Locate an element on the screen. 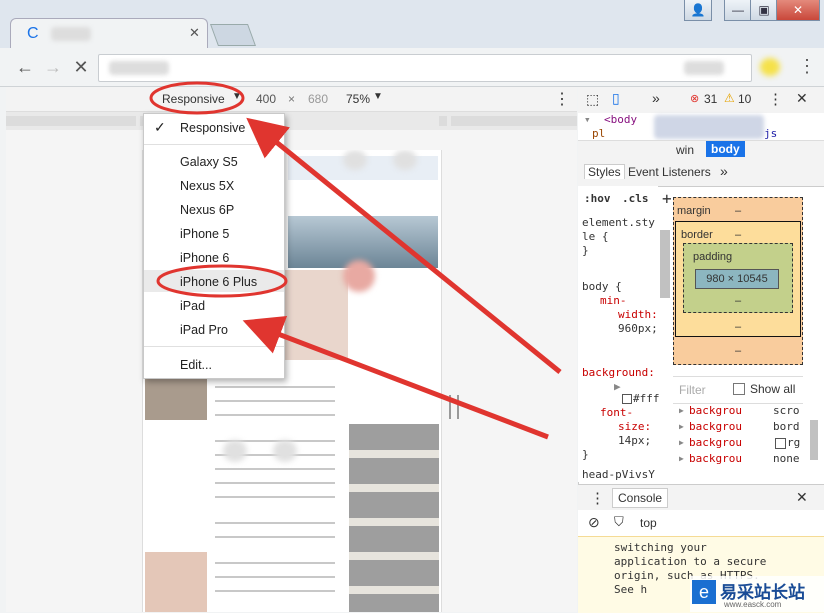 This screenshot has height=613, width=824. annotation-ellipse-iphone6plus is located at coordinates (222, 281).